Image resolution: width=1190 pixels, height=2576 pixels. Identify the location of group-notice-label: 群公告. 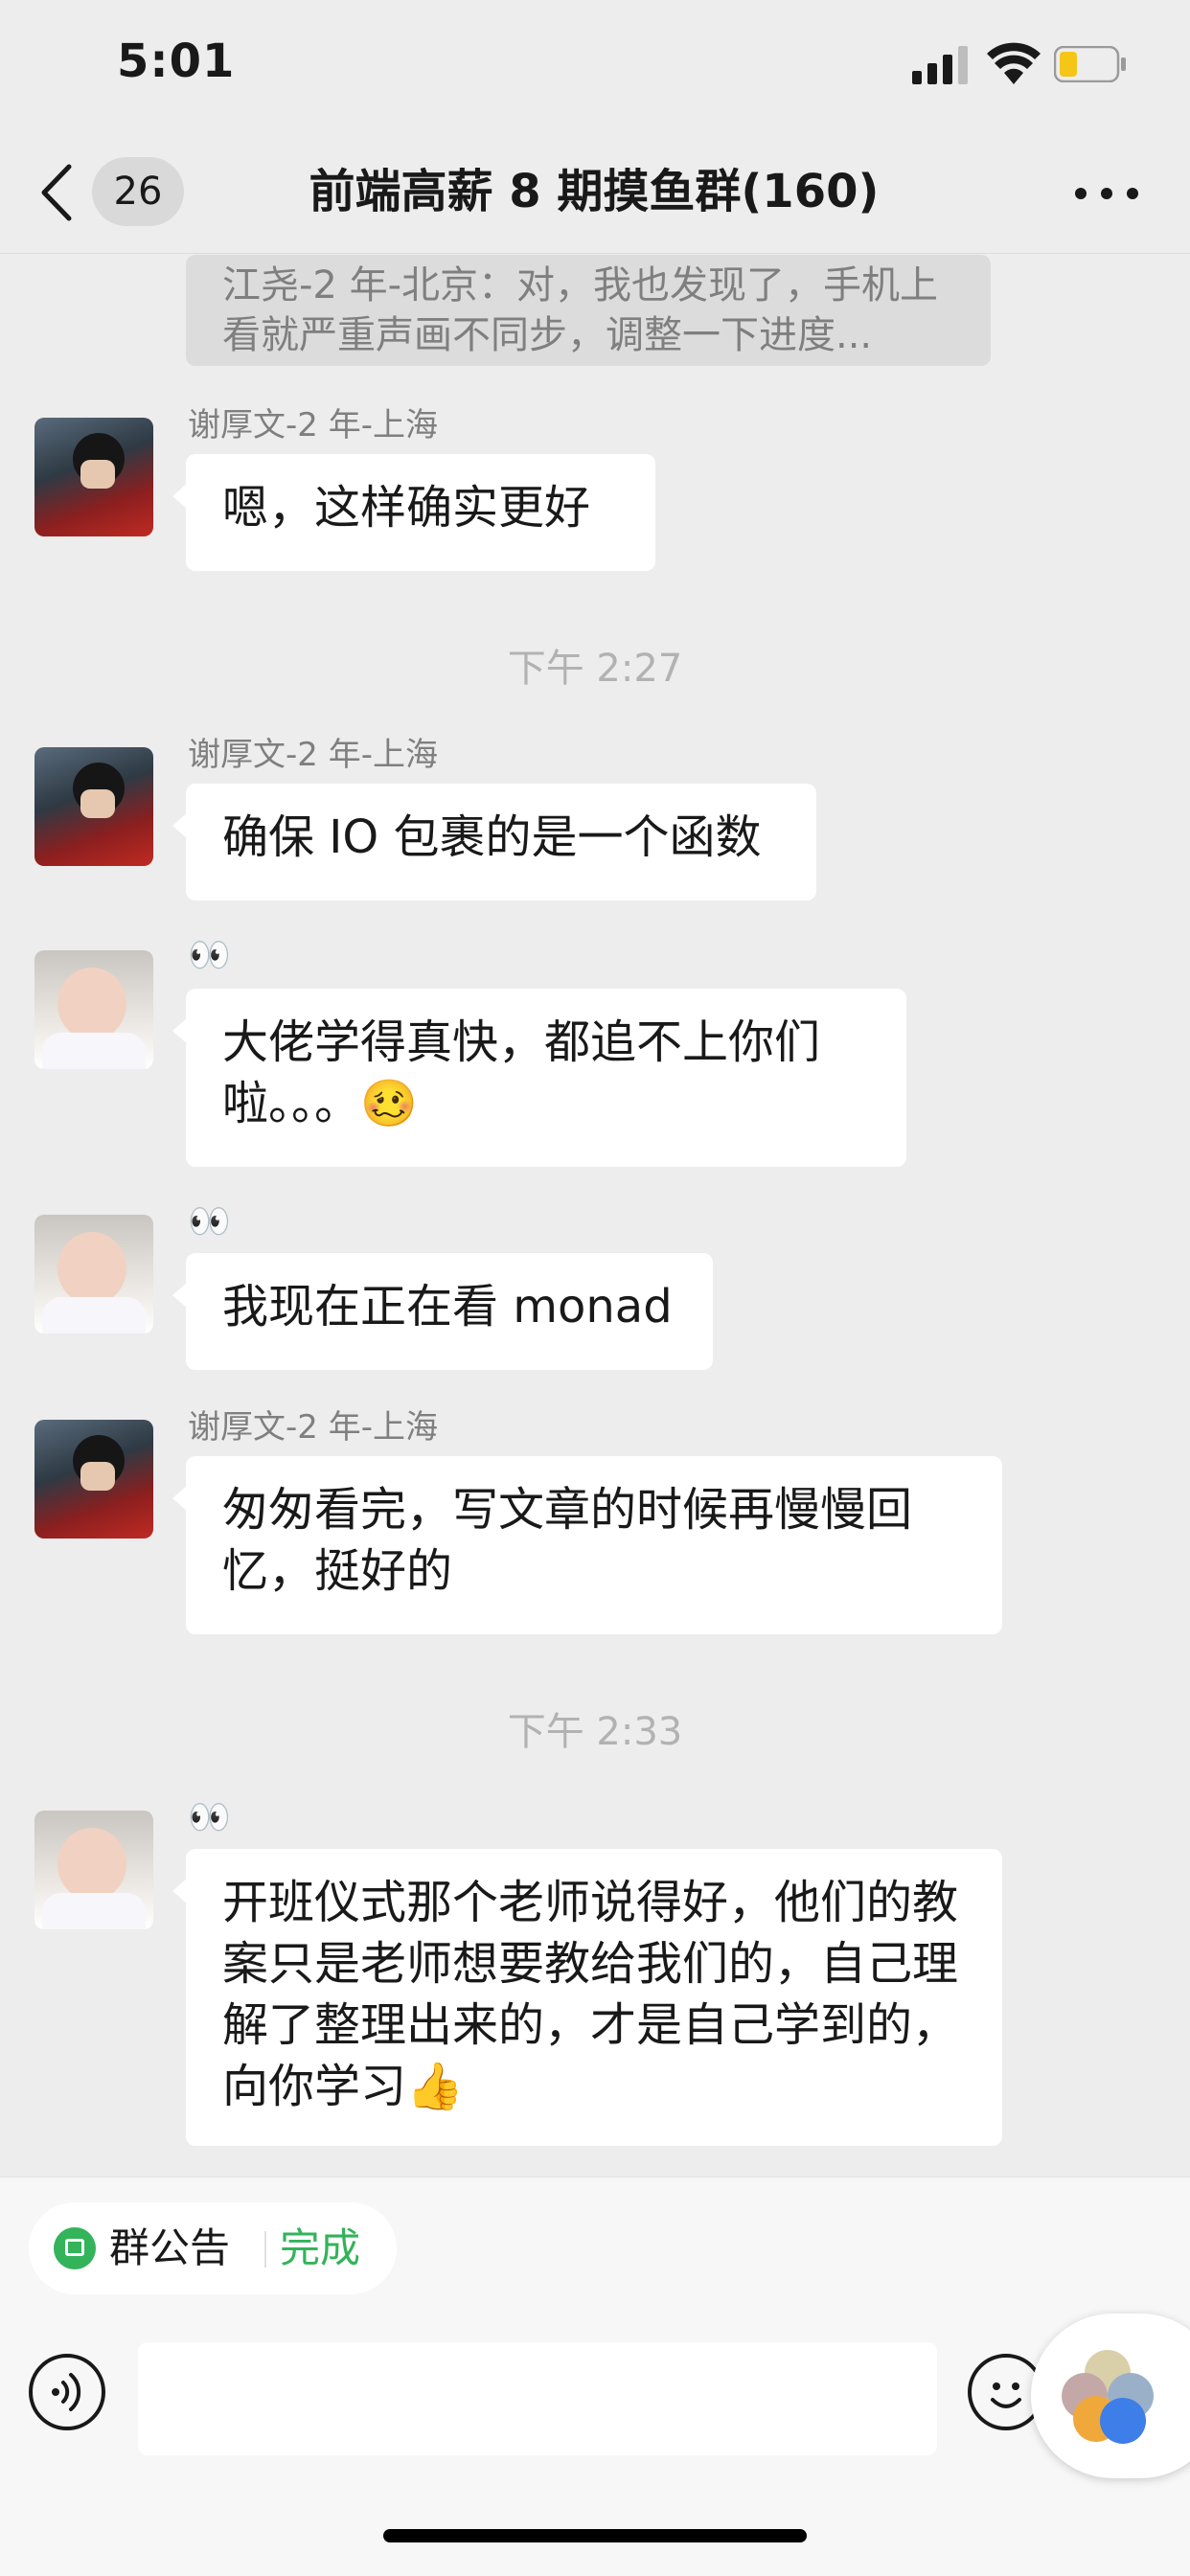
(170, 2248).